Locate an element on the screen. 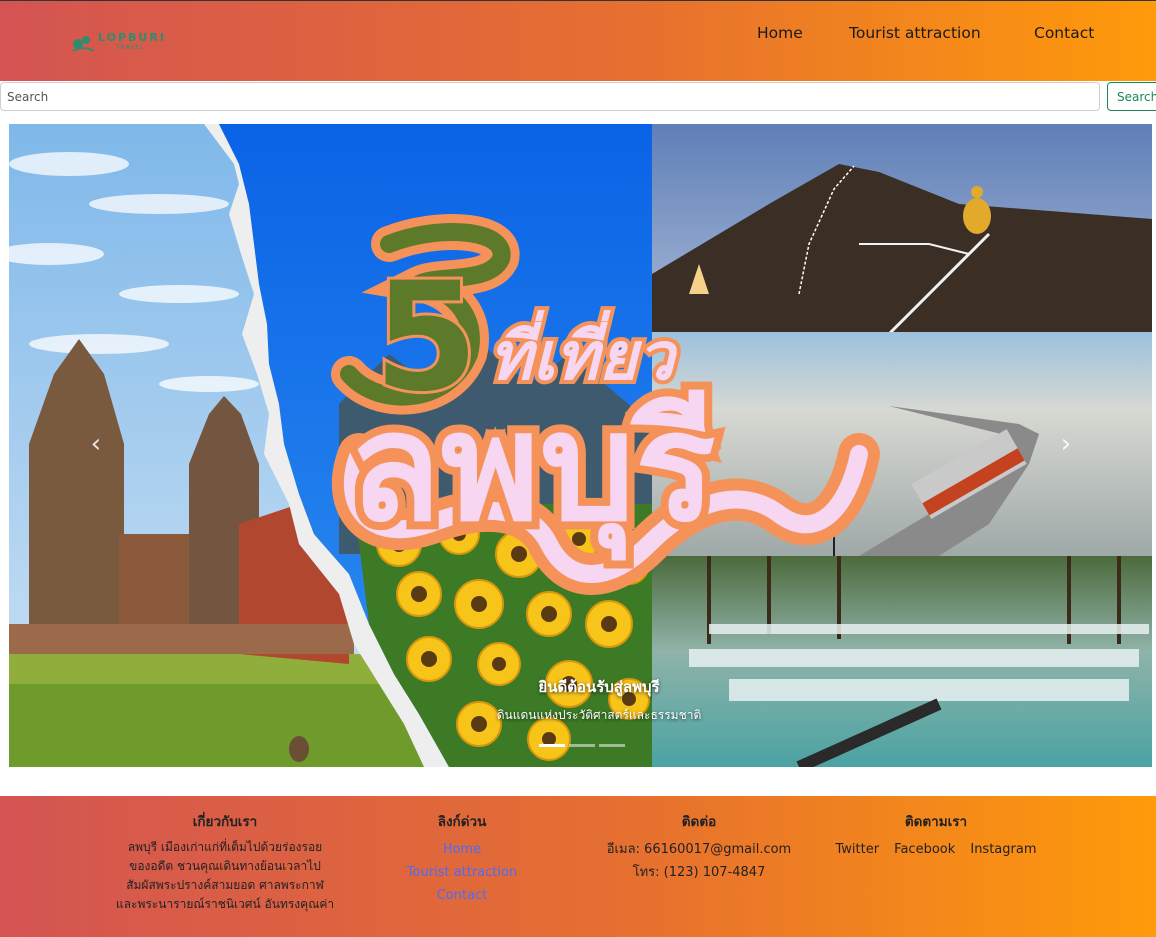  social-link-twitter: Twitter is located at coordinates (858, 849).